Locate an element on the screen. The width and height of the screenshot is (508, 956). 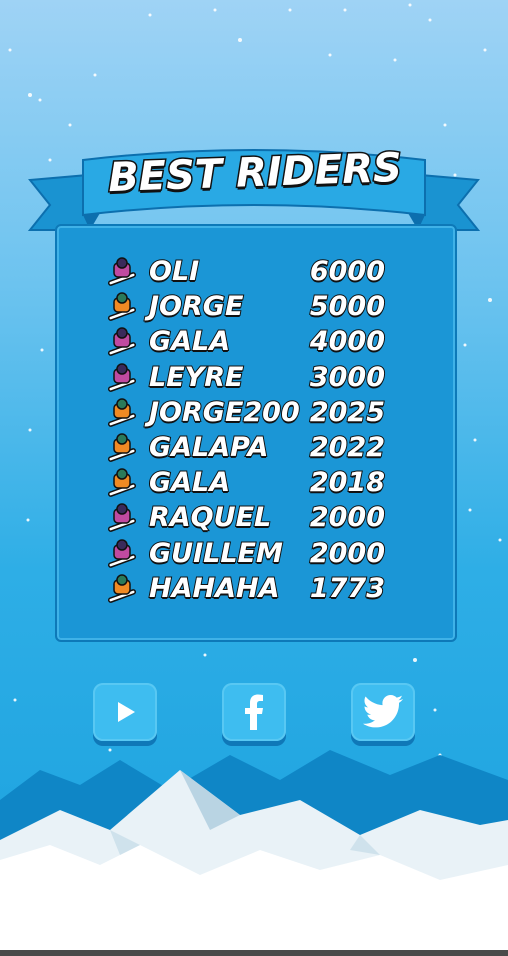
play-icon is located at coordinates (126, 712).